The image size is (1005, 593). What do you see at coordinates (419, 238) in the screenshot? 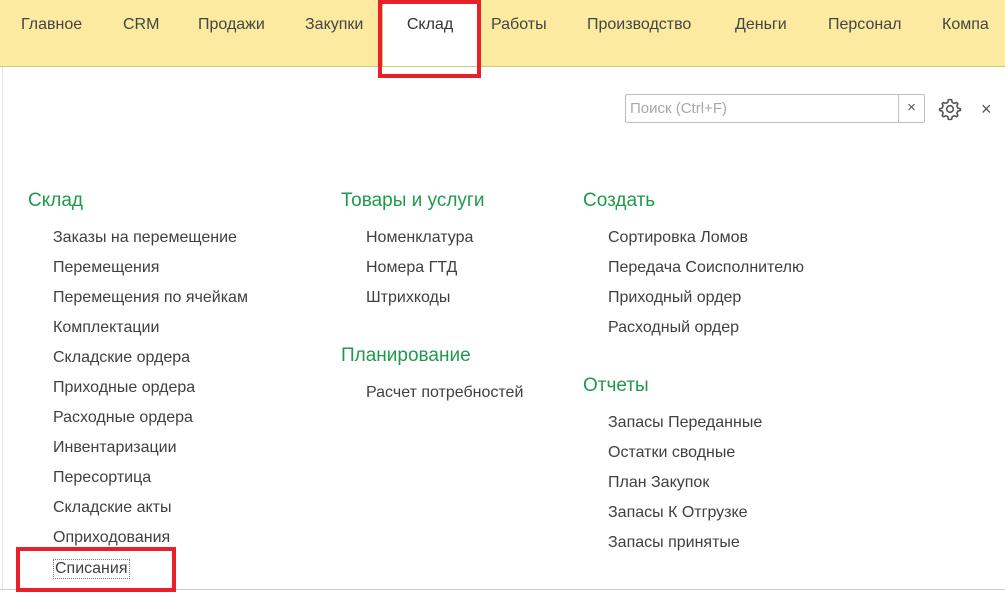
I see `link-nomenclature: Номенклатура` at bounding box center [419, 238].